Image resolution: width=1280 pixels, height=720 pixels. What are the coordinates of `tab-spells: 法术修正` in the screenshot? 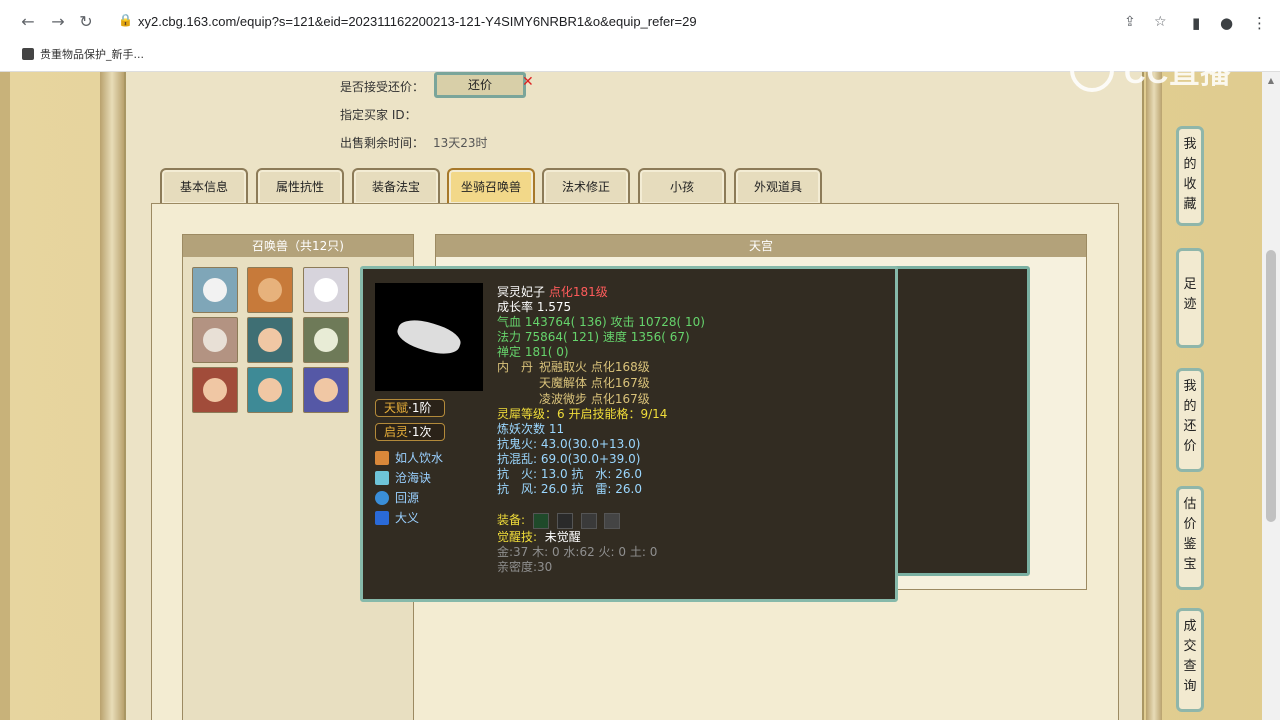 It's located at (586, 186).